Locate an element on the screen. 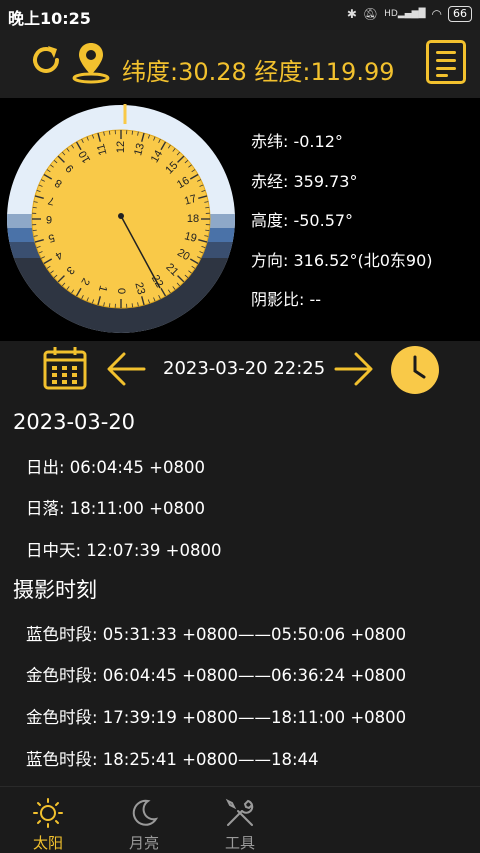  sunset-time: 日落: 18:11:00 +0800 is located at coordinates (115, 508).